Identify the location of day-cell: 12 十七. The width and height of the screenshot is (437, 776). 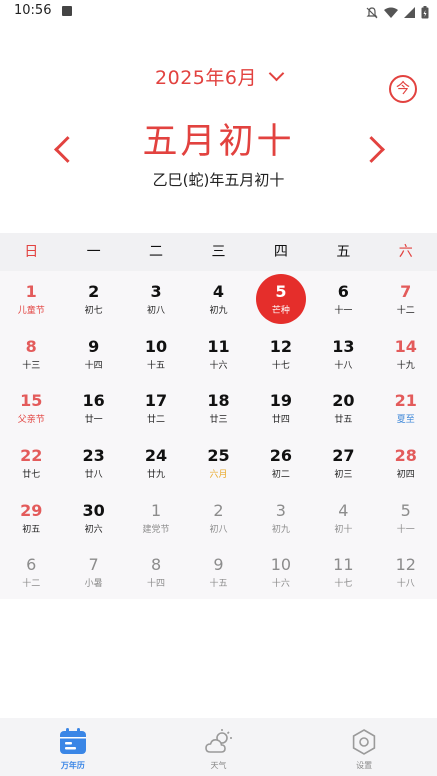
(281, 353).